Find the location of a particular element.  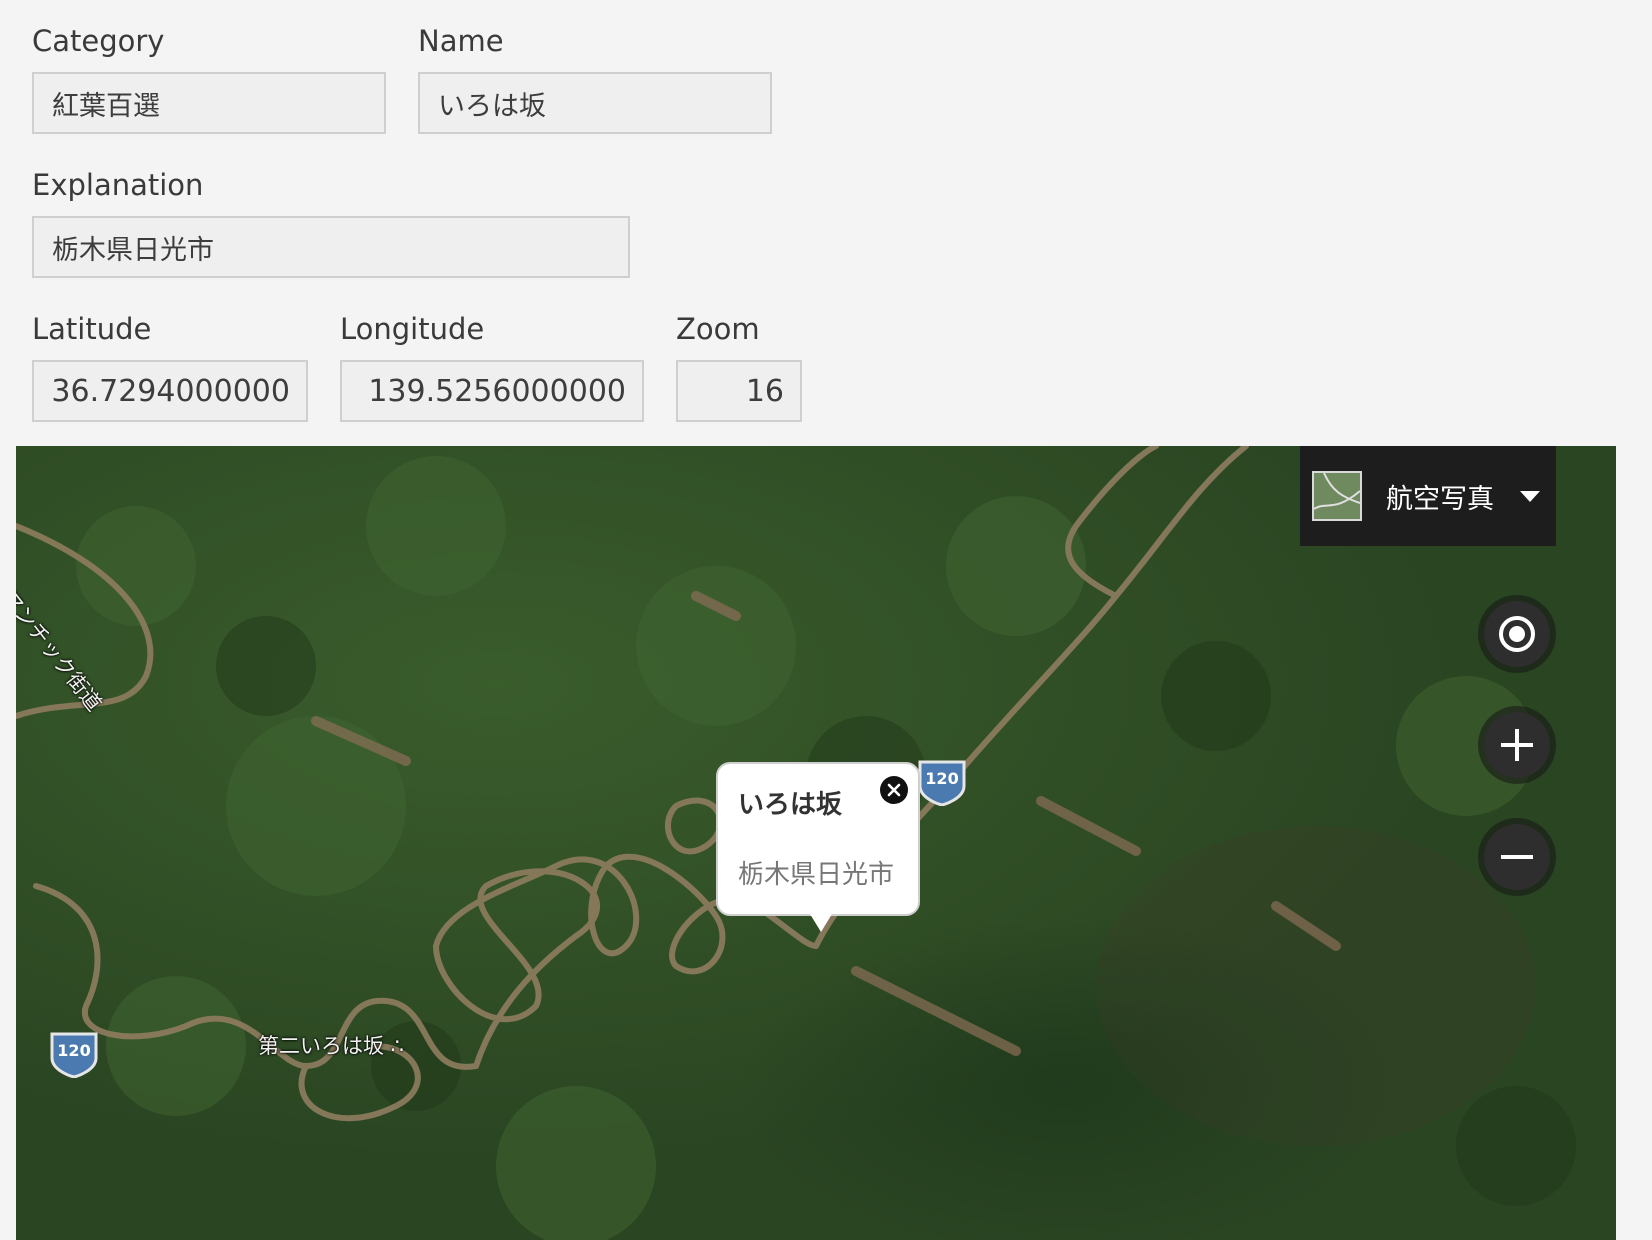

locate-icon is located at coordinates (1517, 634).